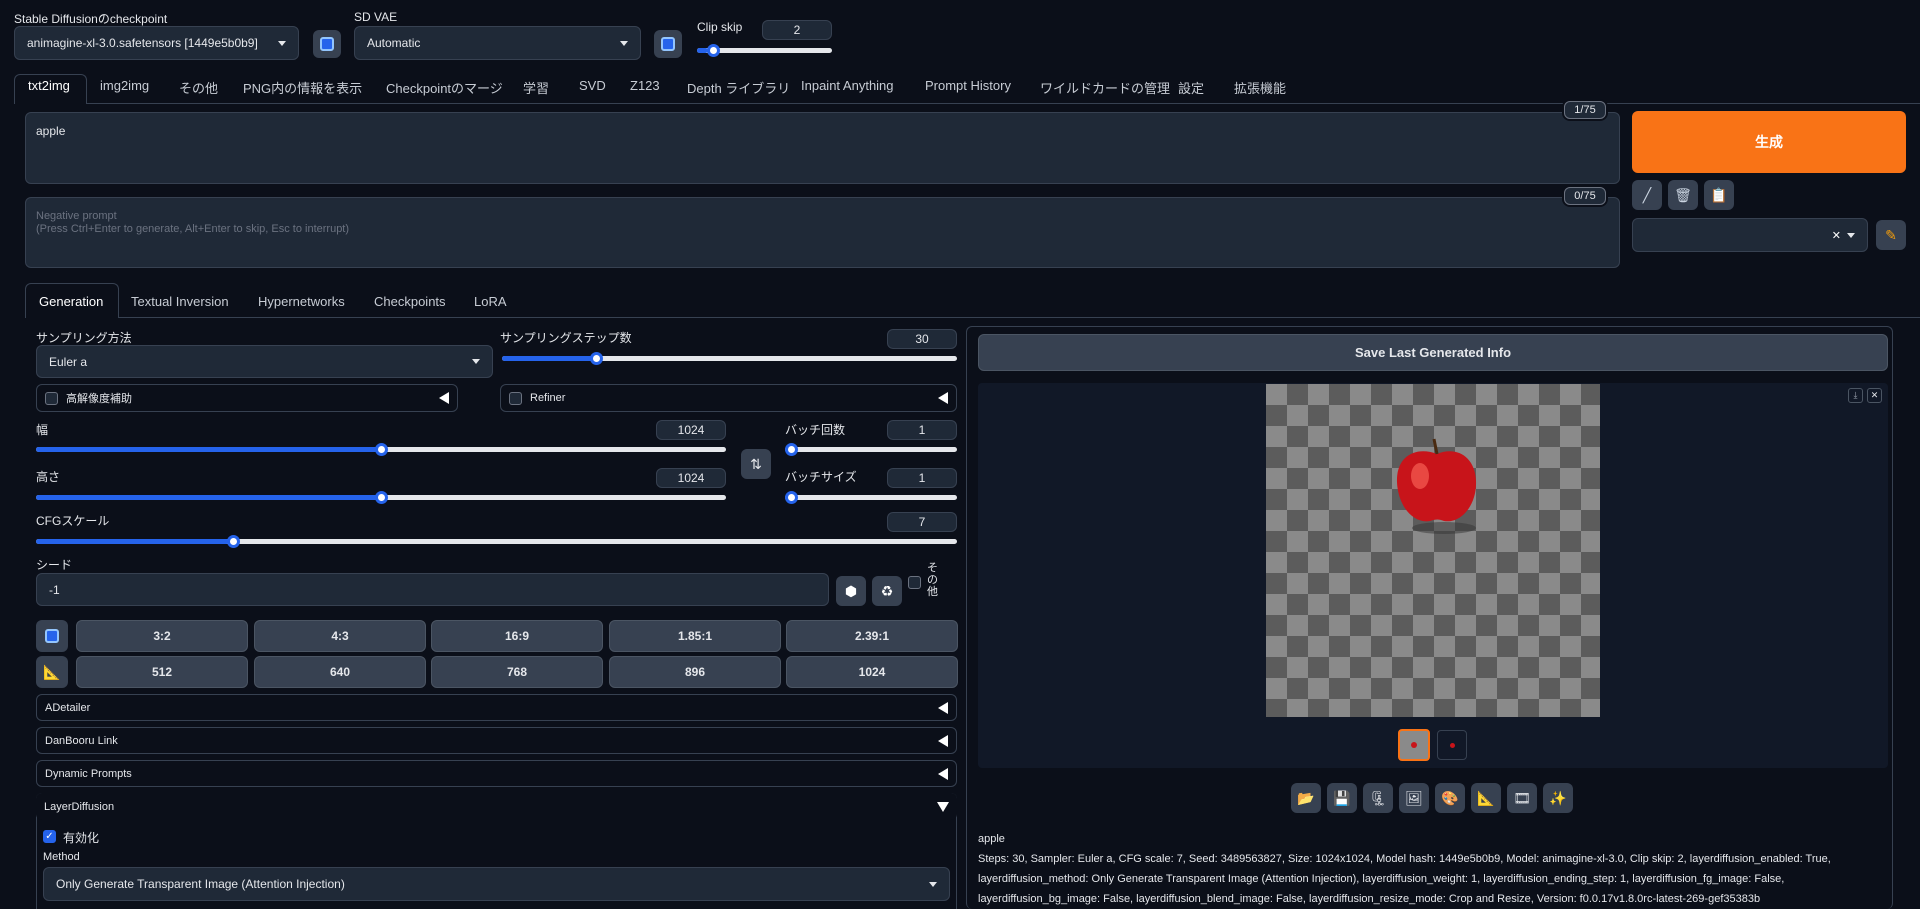  Describe the element at coordinates (327, 44) in the screenshot. I see `refresh-checkpoint-button` at that location.